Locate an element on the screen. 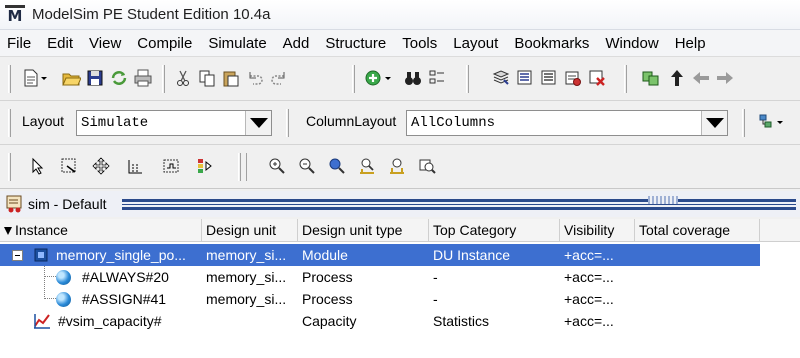  menu-edit: Edit is located at coordinates (60, 43).